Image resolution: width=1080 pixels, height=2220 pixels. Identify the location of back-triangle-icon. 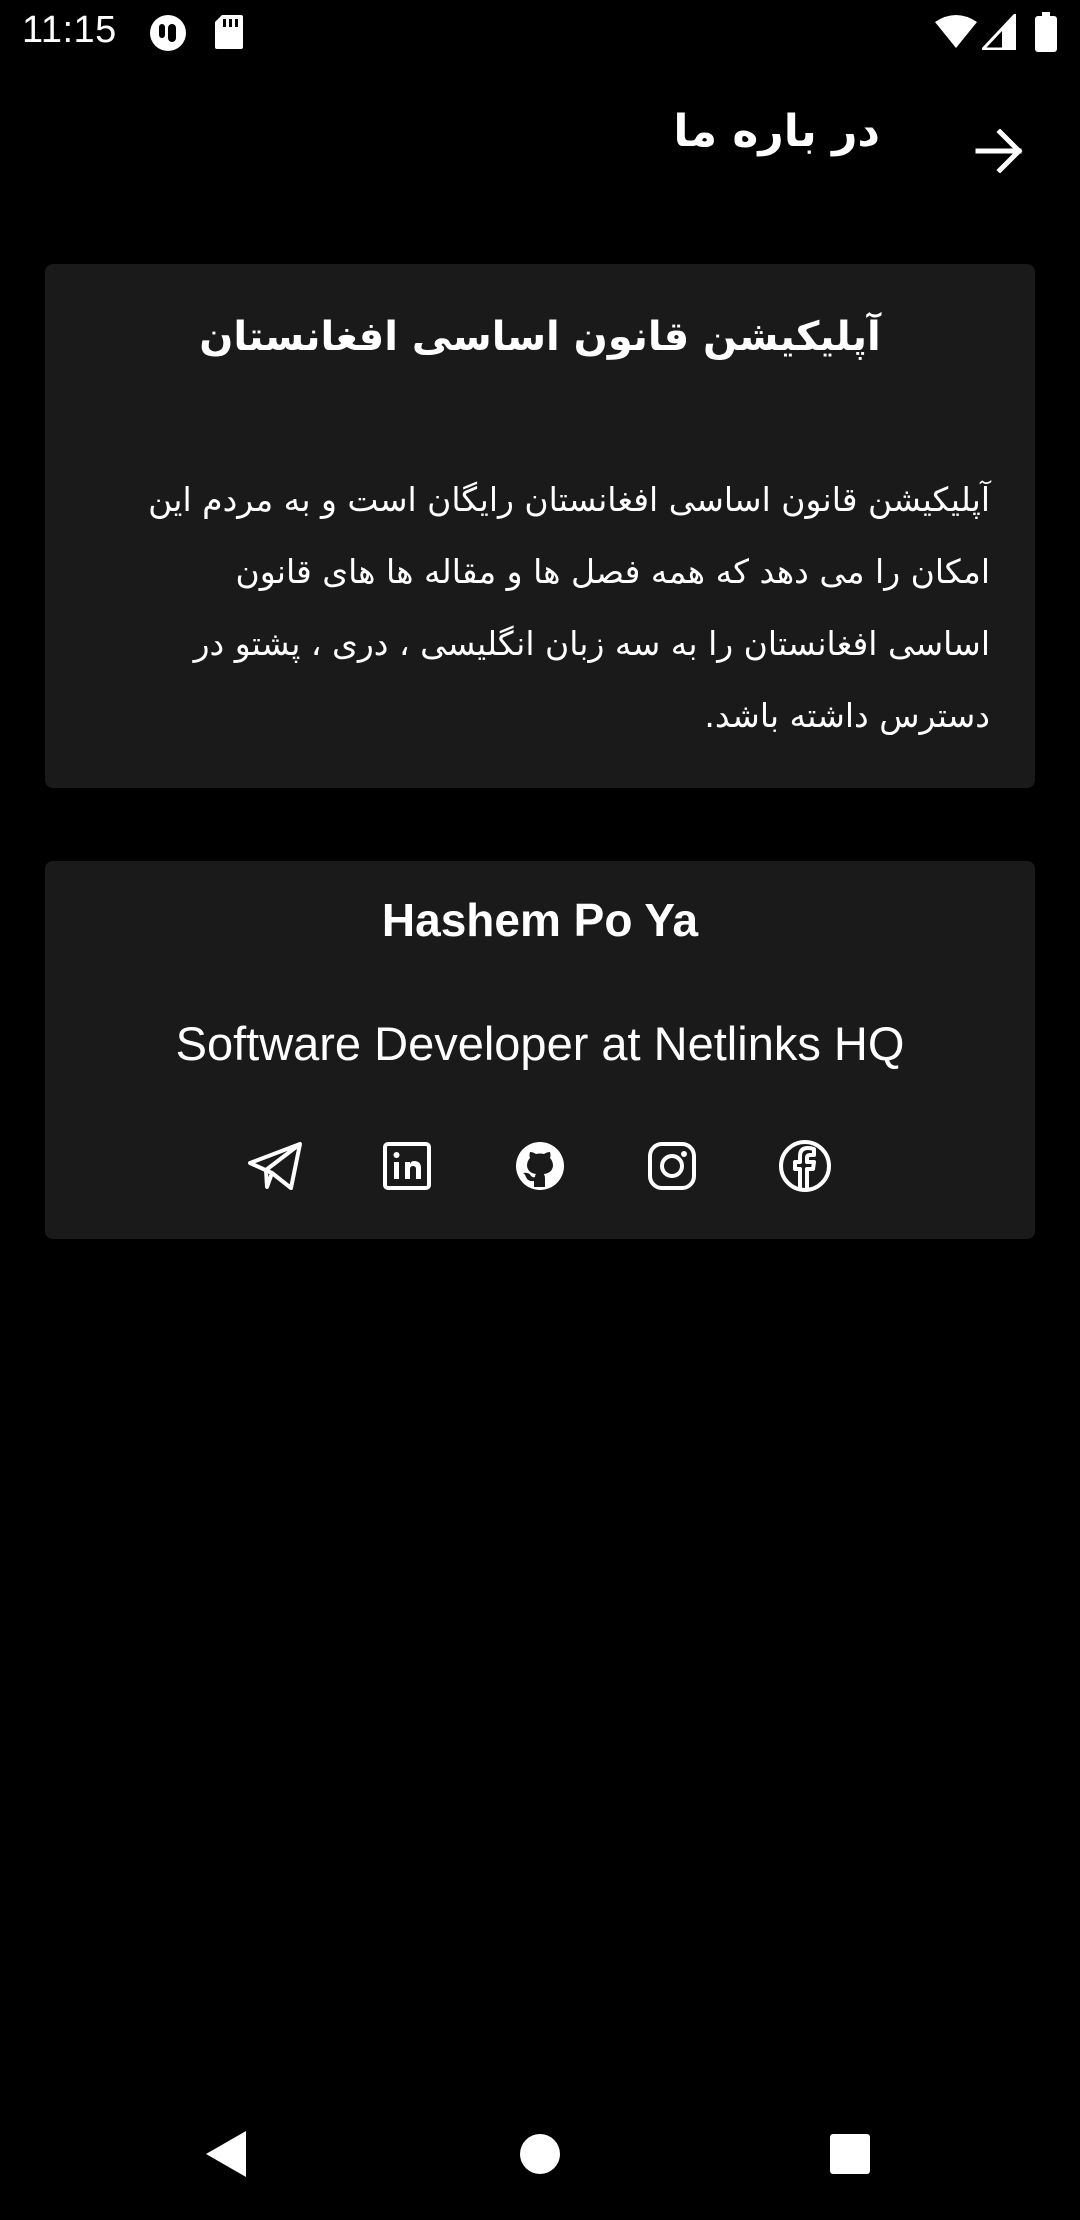
(226, 2154).